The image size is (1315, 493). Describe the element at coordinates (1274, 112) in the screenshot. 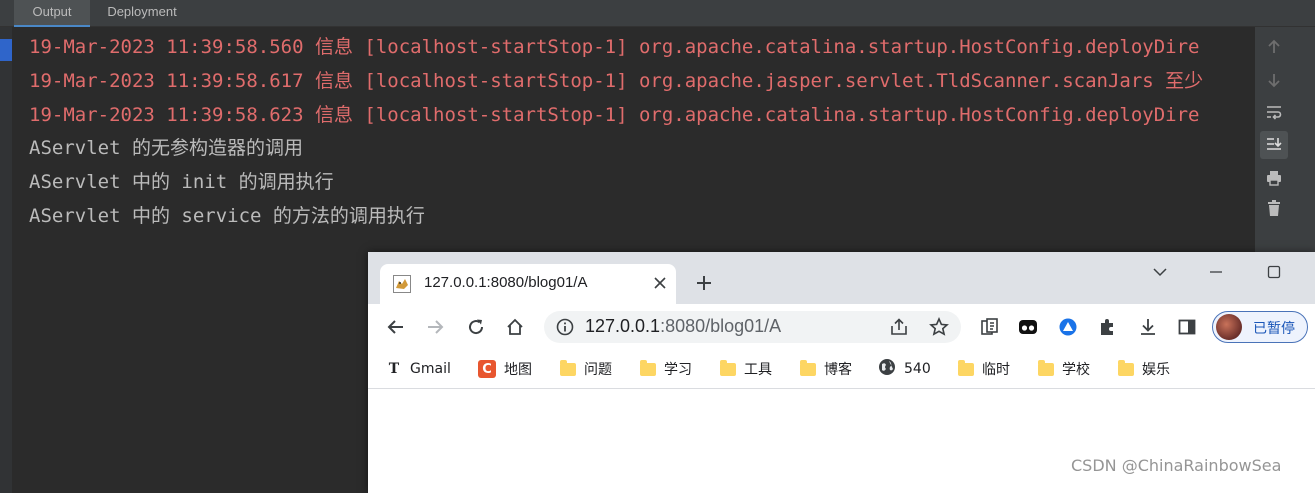

I see `soft-wrap-icon` at that location.